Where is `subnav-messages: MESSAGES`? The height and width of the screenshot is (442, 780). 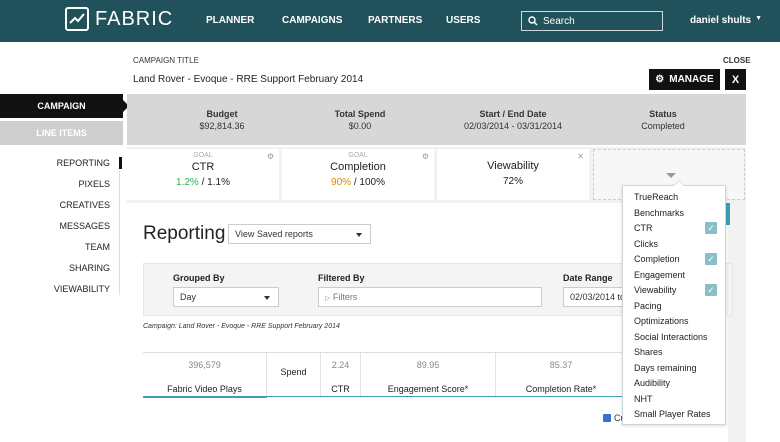
subnav-messages: MESSAGES is located at coordinates (84, 226).